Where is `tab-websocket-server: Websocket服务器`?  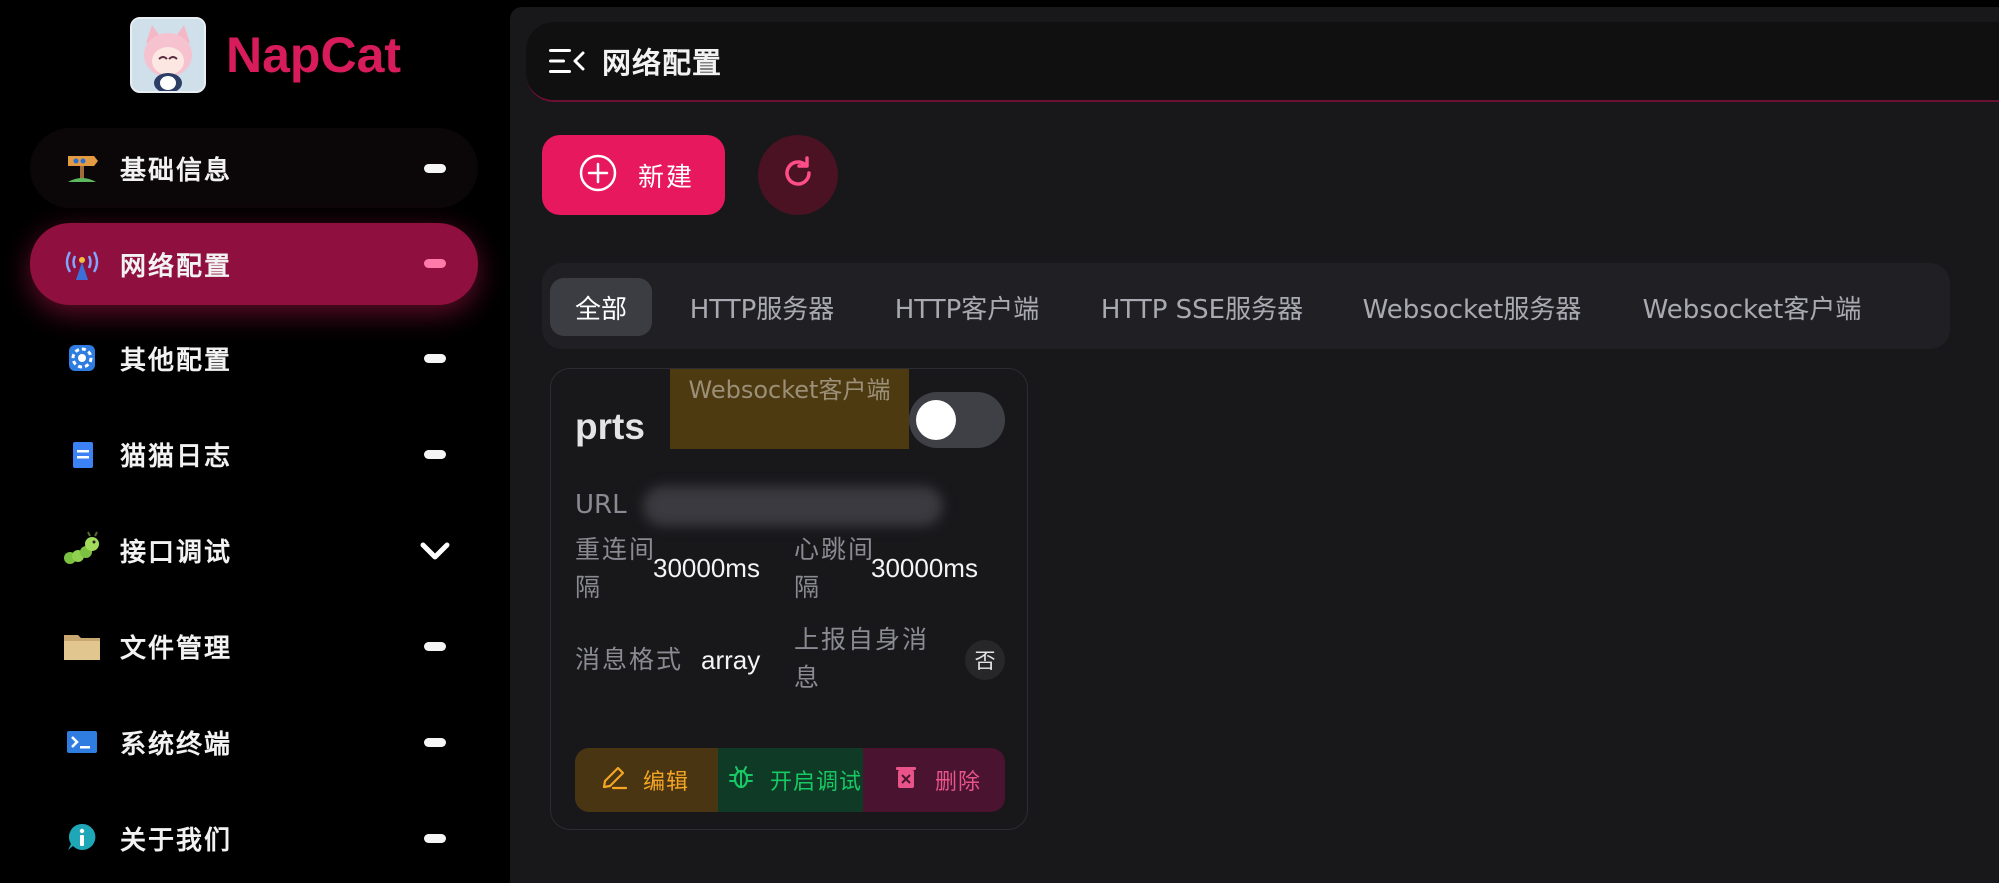 tab-websocket-server: Websocket服务器 is located at coordinates (1472, 307).